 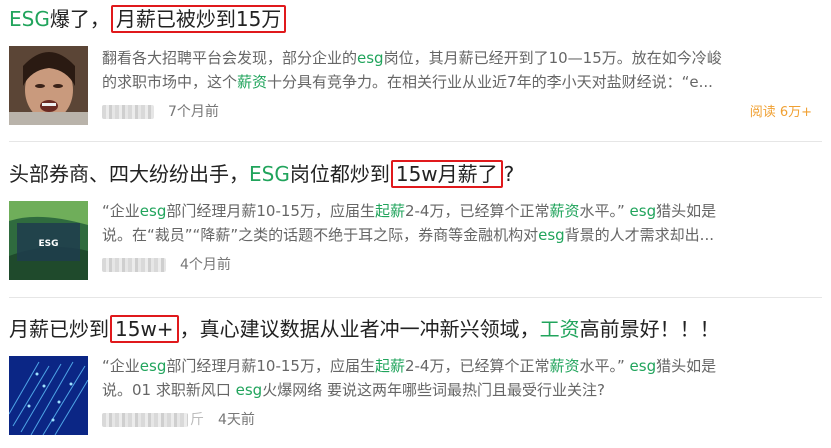 I want to click on article-meta-2: 4个月前, so click(x=166, y=265).